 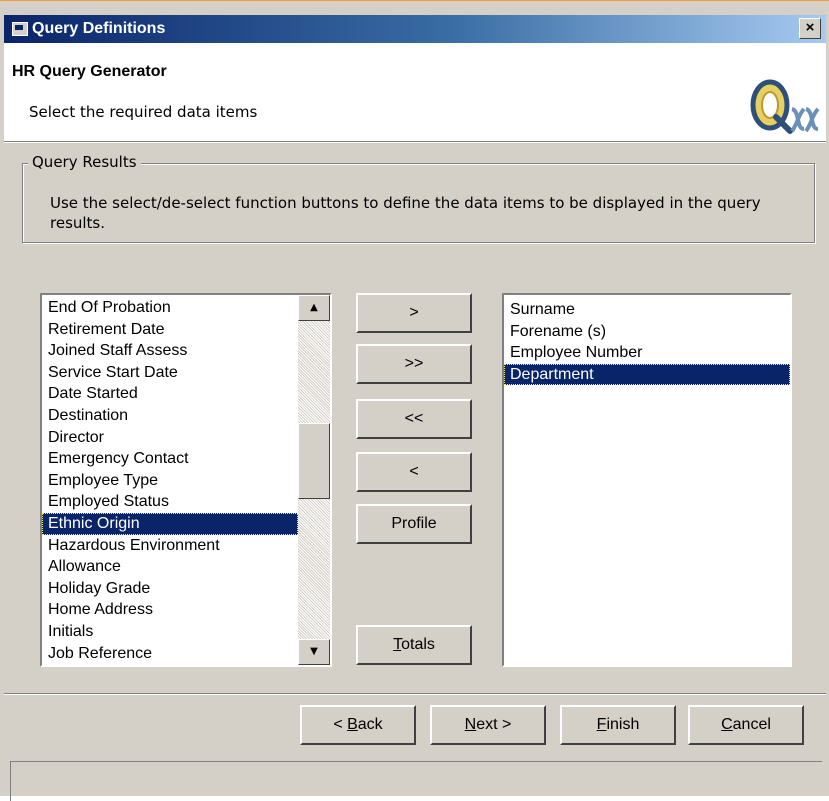 What do you see at coordinates (397, 644) in the screenshot?
I see `totals-accesskey: T` at bounding box center [397, 644].